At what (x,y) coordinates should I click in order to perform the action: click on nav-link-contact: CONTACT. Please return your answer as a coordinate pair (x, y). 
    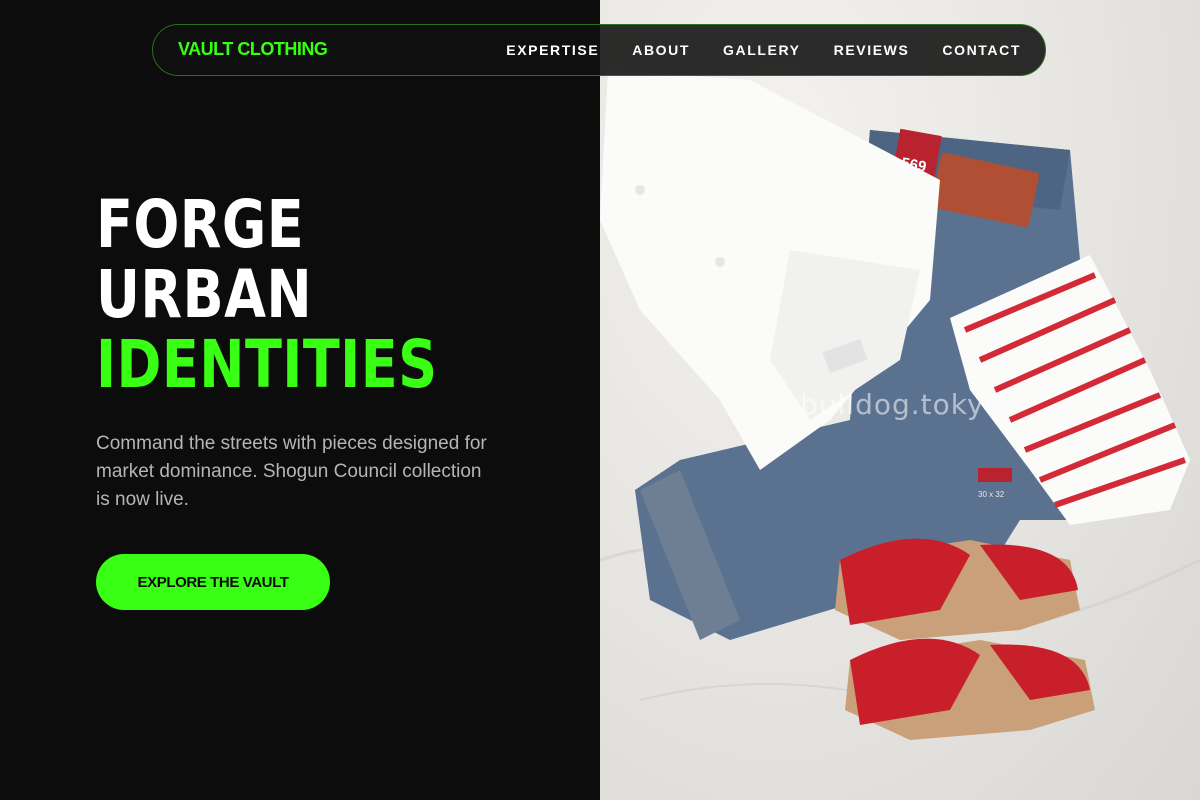
    Looking at the image, I should click on (981, 50).